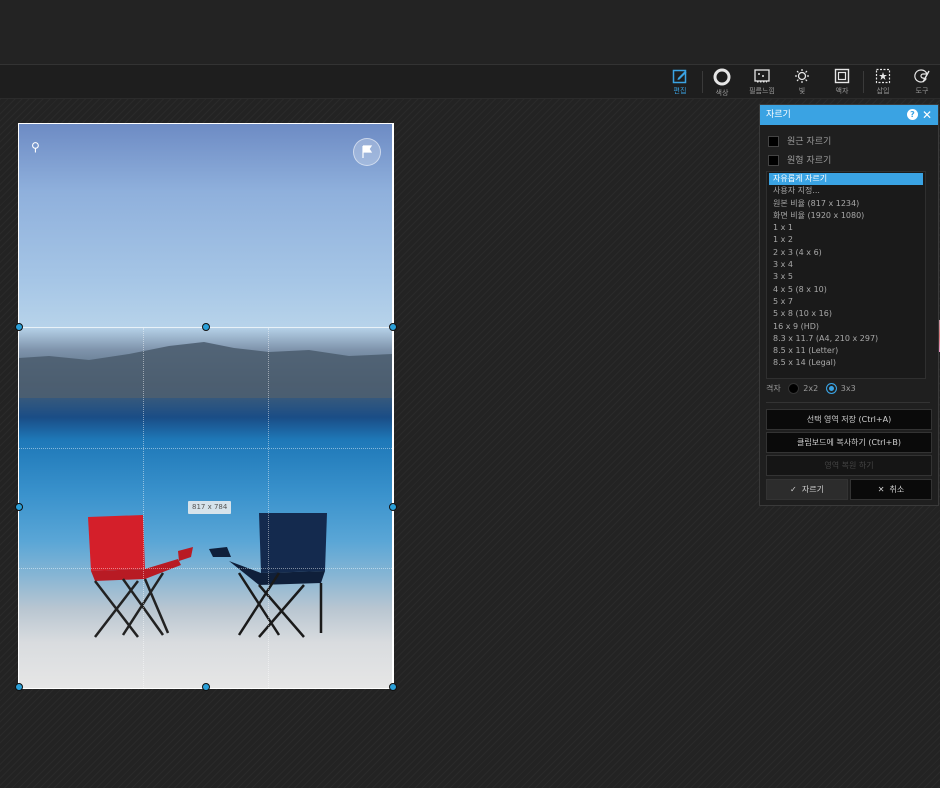  I want to click on location-icon: ⚲, so click(35, 147).